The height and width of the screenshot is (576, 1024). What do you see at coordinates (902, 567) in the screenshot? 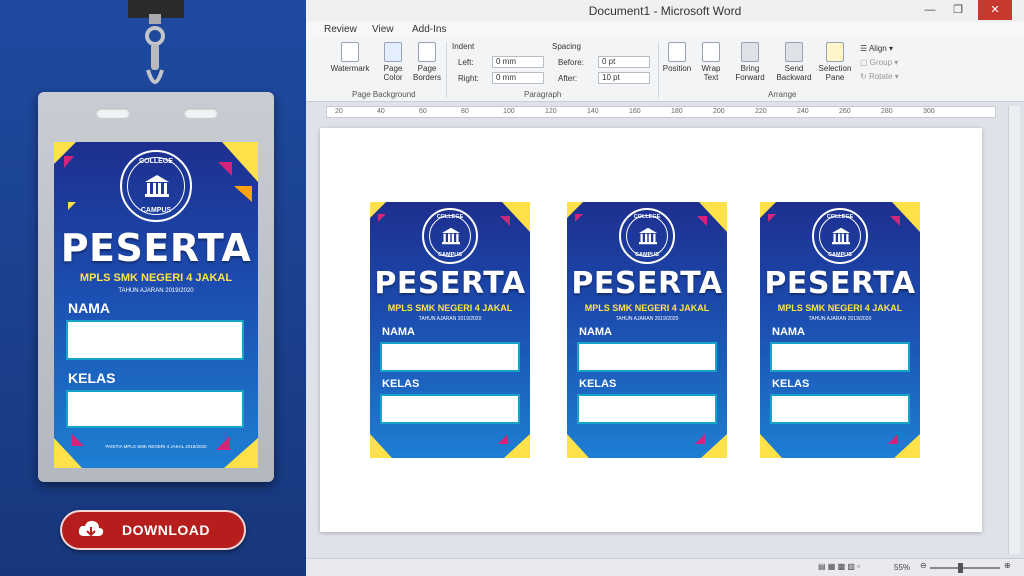
I see `zoom-level: 55%` at bounding box center [902, 567].